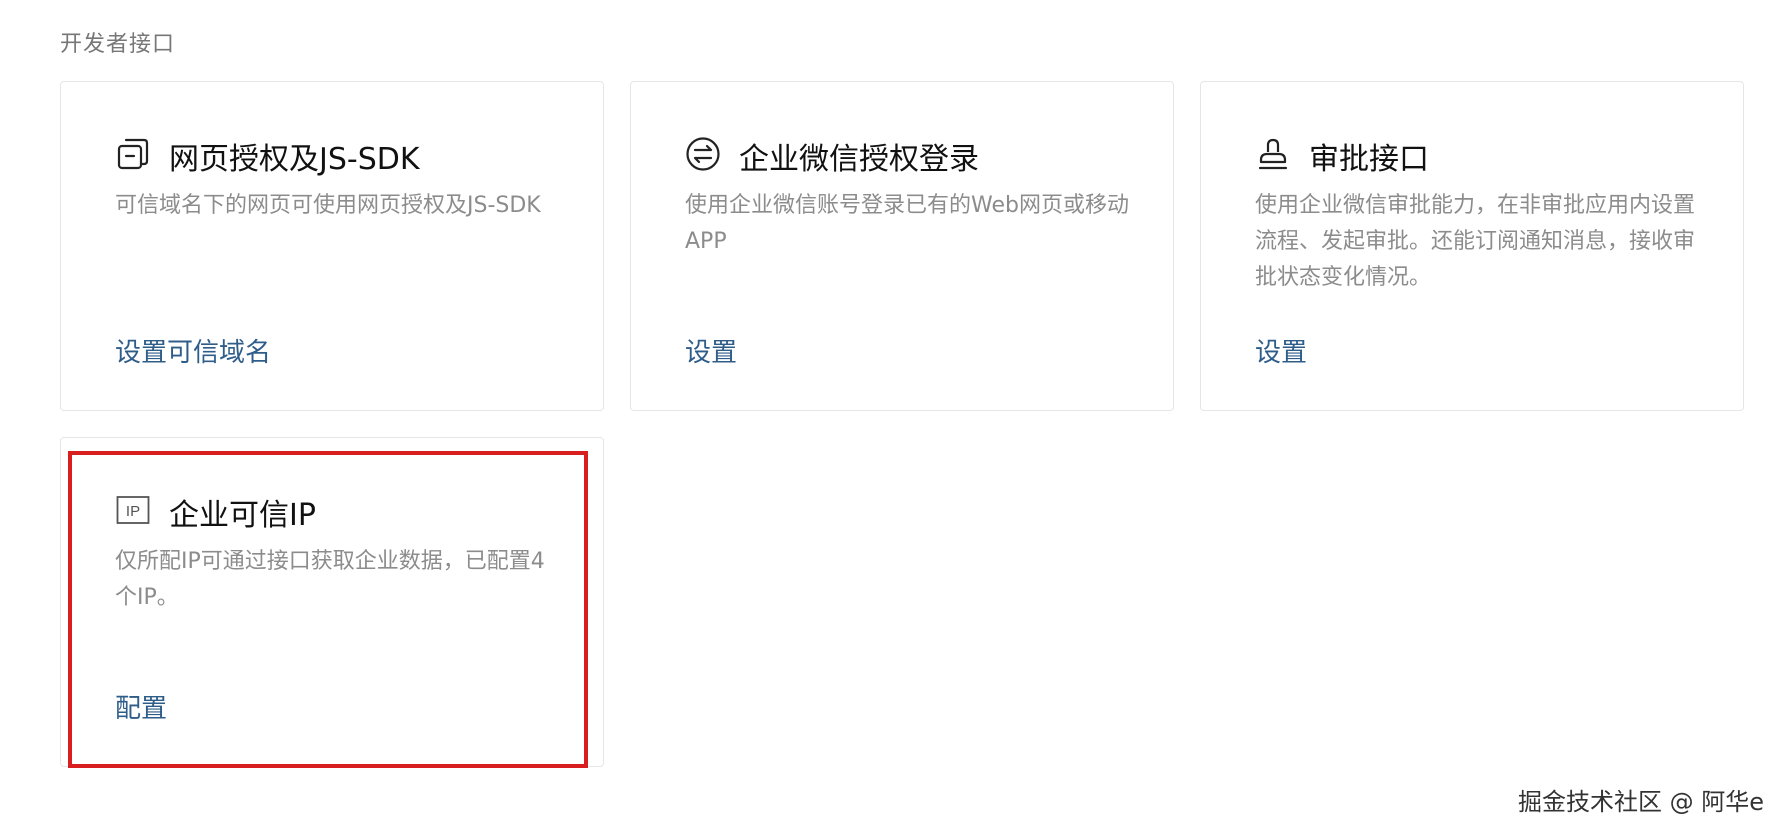  I want to click on exchange-circle-icon, so click(703, 154).